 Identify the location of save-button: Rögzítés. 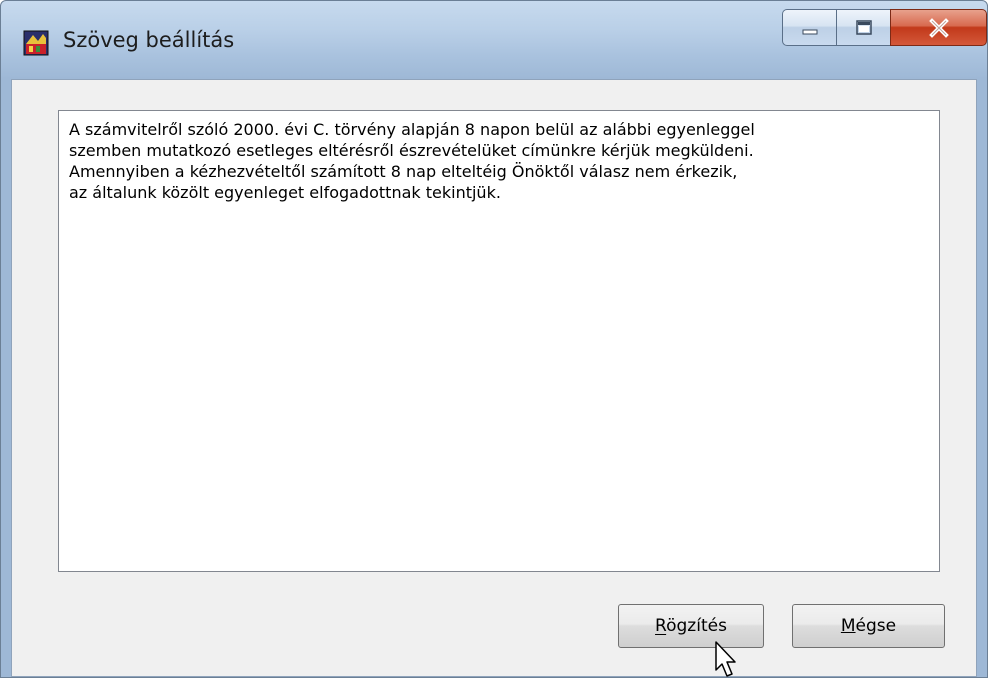
(691, 626).